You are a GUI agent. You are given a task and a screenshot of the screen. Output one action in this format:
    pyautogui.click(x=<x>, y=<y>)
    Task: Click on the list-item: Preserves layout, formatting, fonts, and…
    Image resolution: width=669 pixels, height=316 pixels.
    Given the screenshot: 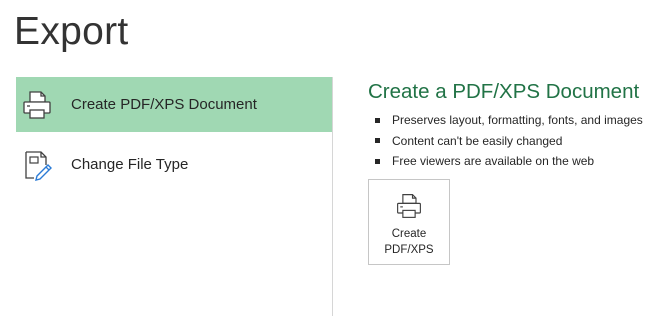 What is the action you would take?
    pyautogui.click(x=515, y=120)
    